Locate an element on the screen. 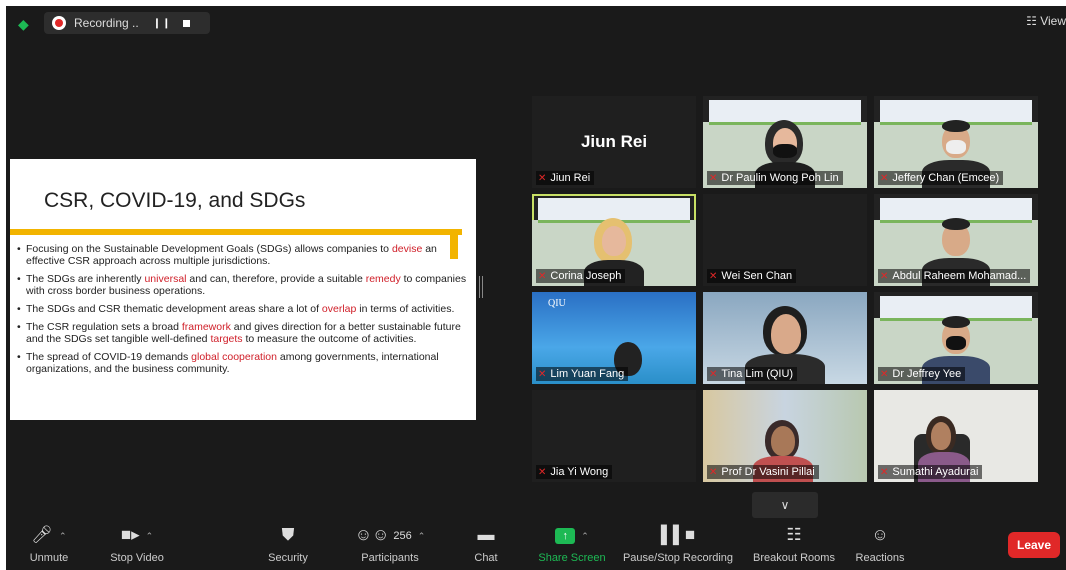 This screenshot has width=1066, height=570. highlighted-term: remedy is located at coordinates (383, 279).